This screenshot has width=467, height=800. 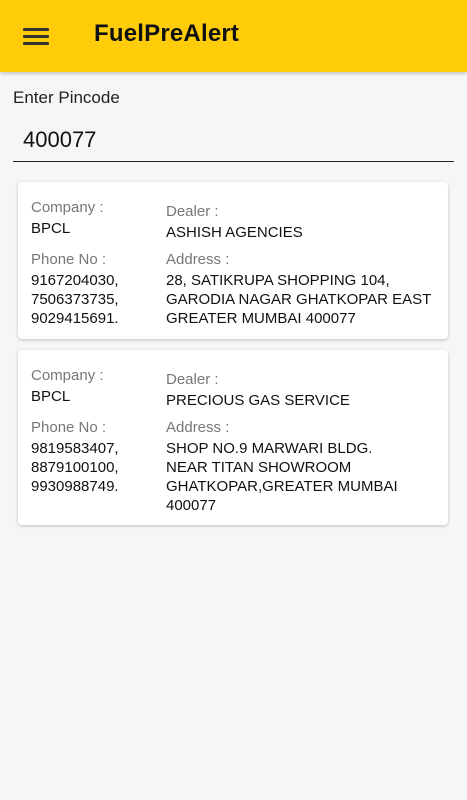 I want to click on address-line: GARODIA NAGAR GHATKOPAR EAST, so click(x=299, y=299).